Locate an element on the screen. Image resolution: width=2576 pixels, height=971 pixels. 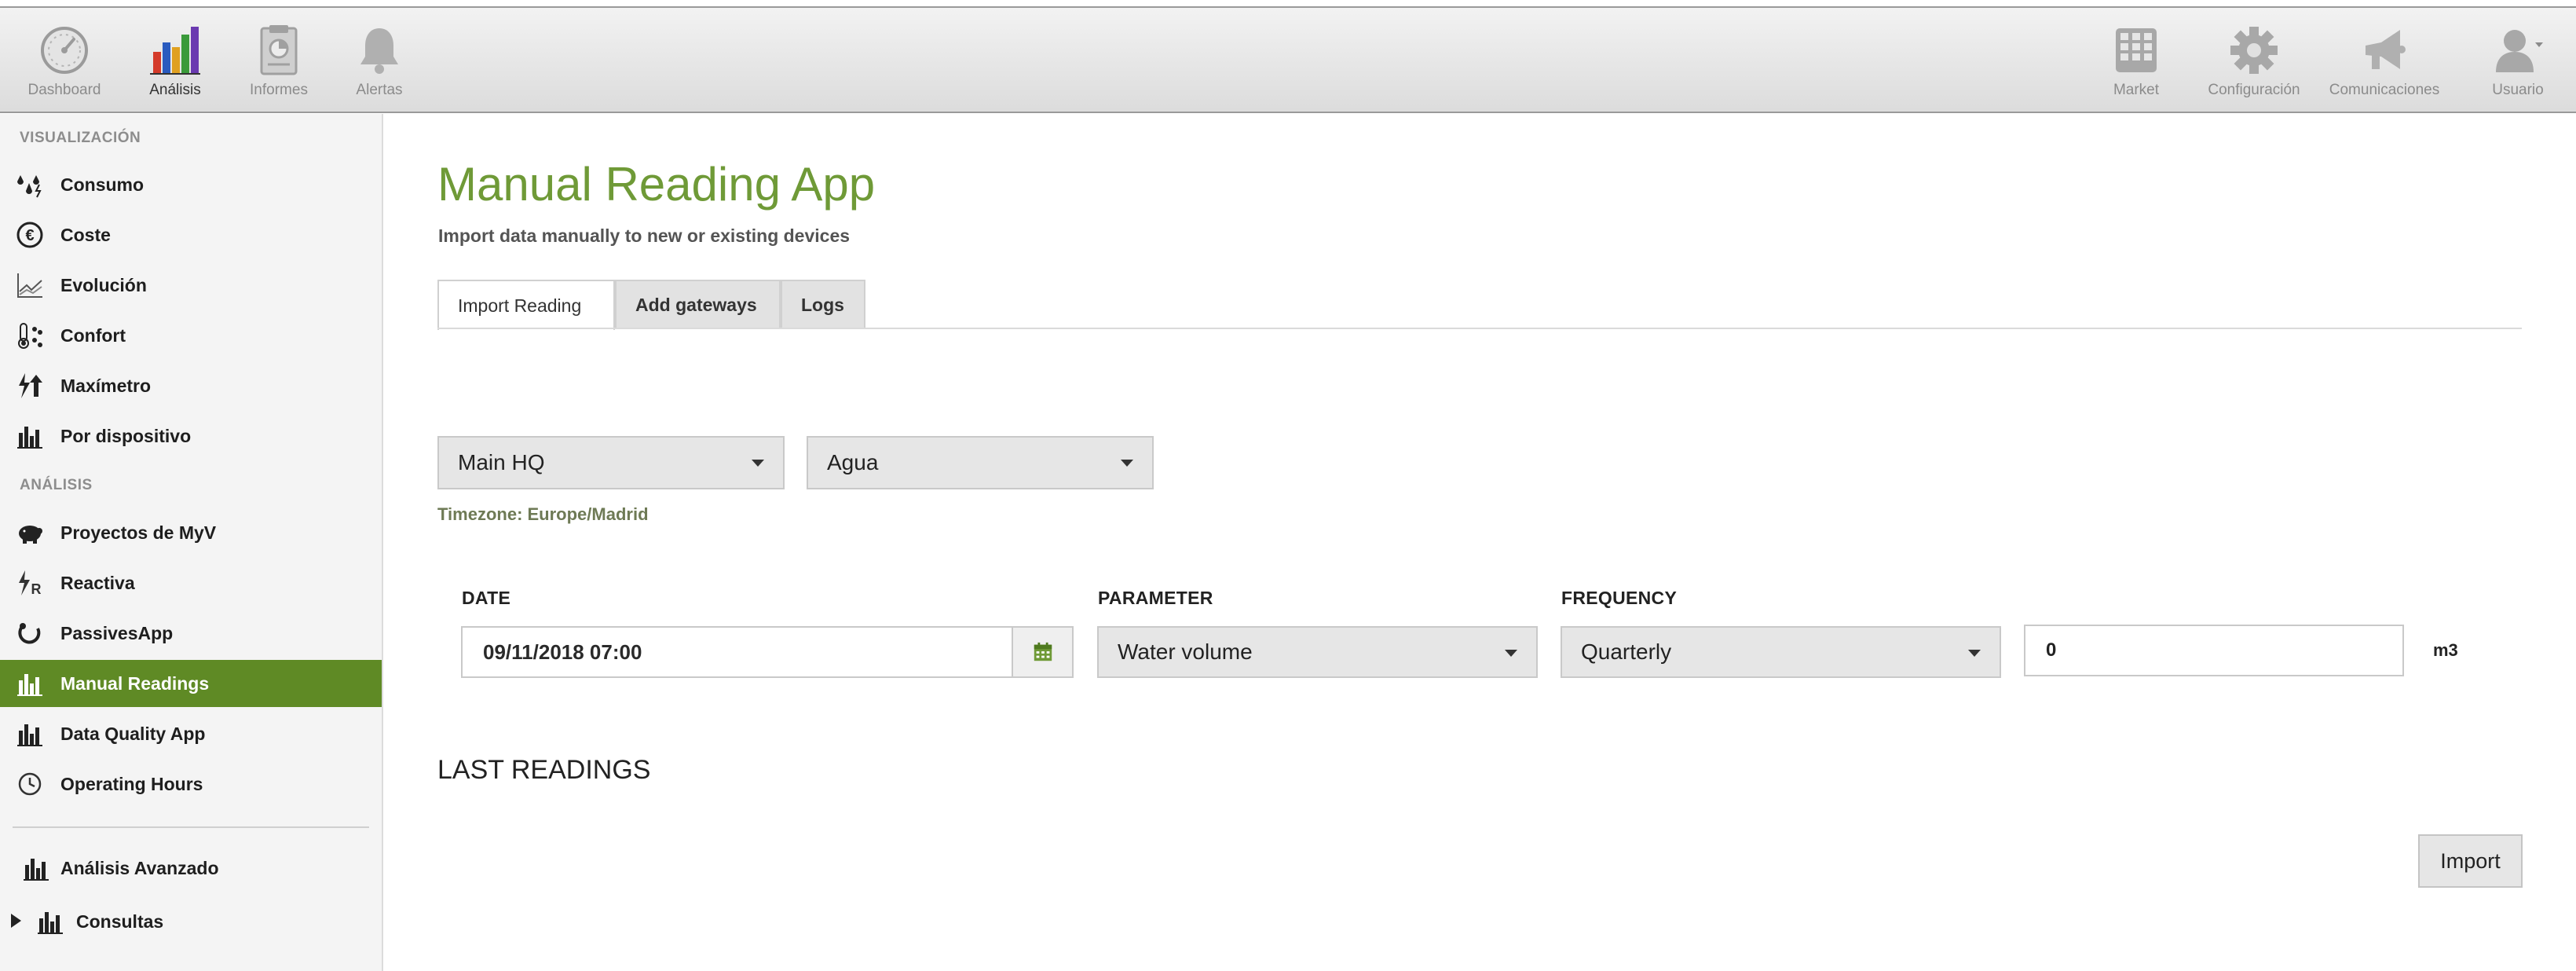
nav-configuracion-label: Configuración is located at coordinates (2254, 90).